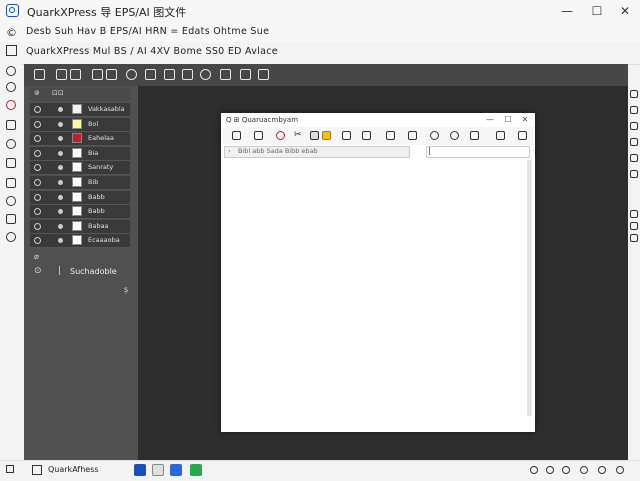 The height and width of the screenshot is (481, 640). I want to click on layer-row: Babaa, so click(80, 226).